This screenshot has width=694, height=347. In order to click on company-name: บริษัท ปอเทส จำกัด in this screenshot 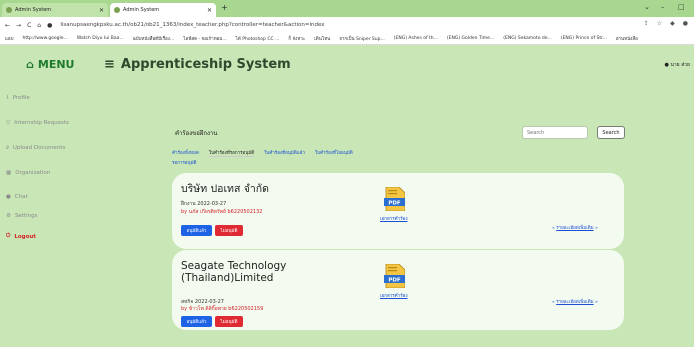, I will do `click(225, 189)`.